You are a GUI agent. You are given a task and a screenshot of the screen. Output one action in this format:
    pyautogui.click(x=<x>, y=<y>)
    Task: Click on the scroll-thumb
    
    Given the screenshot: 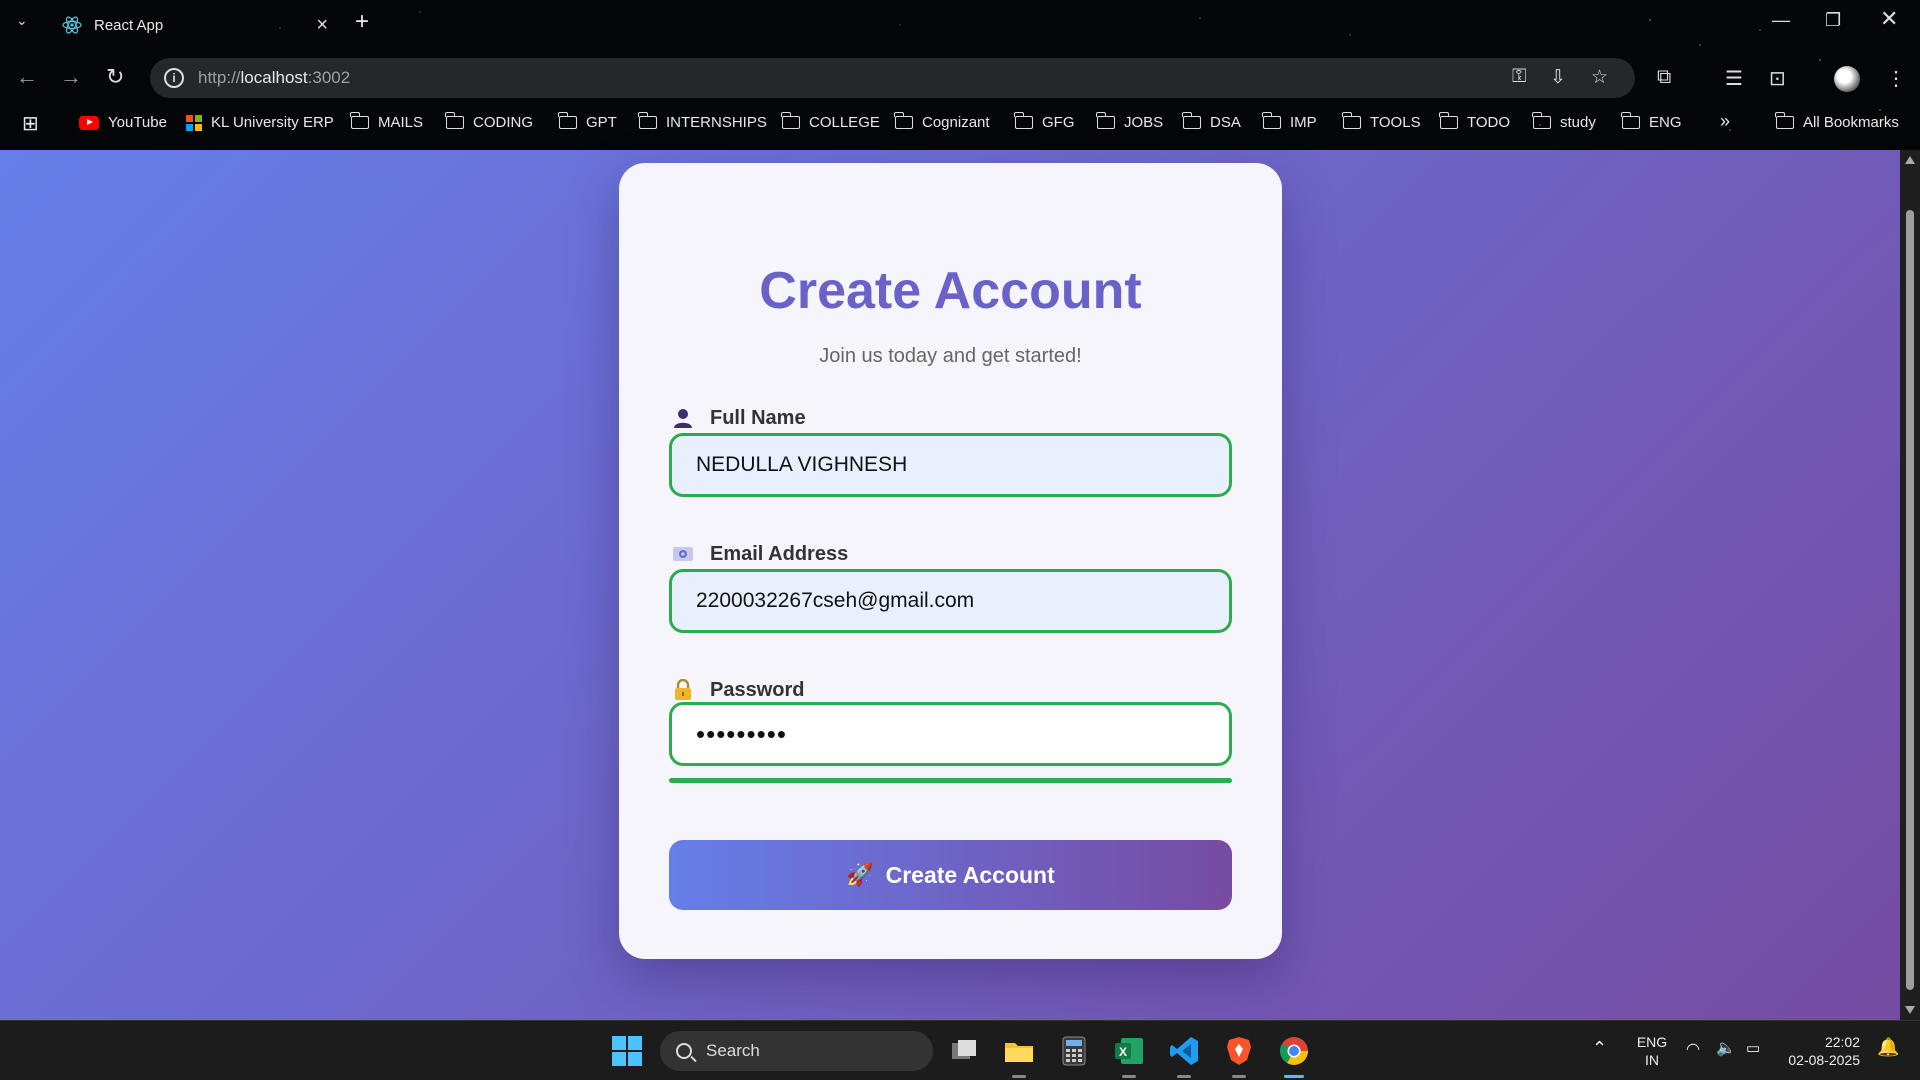 What is the action you would take?
    pyautogui.click(x=1910, y=600)
    